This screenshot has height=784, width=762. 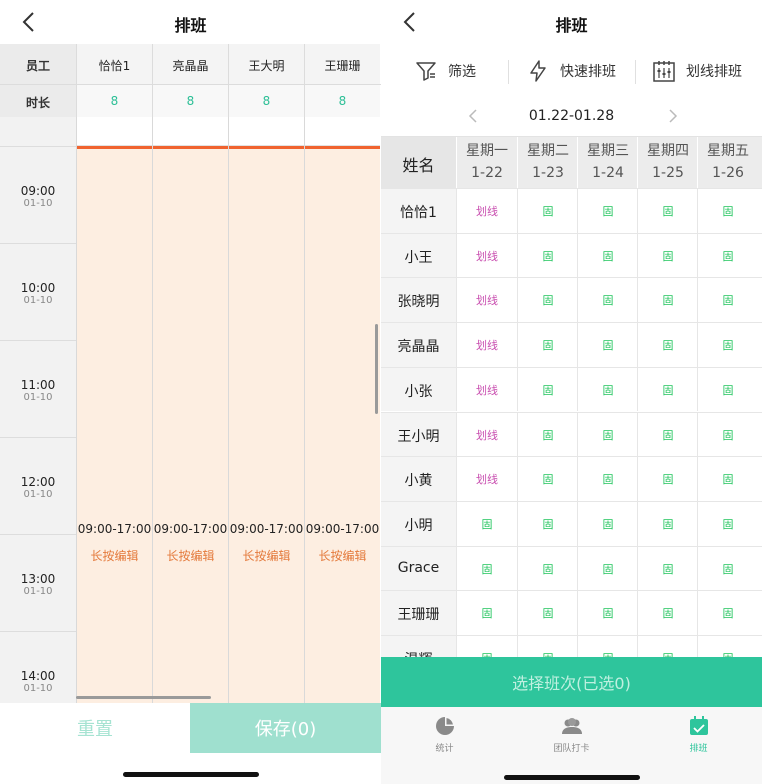 What do you see at coordinates (38, 291) in the screenshot?
I see `time-slot: 10:00 01-10` at bounding box center [38, 291].